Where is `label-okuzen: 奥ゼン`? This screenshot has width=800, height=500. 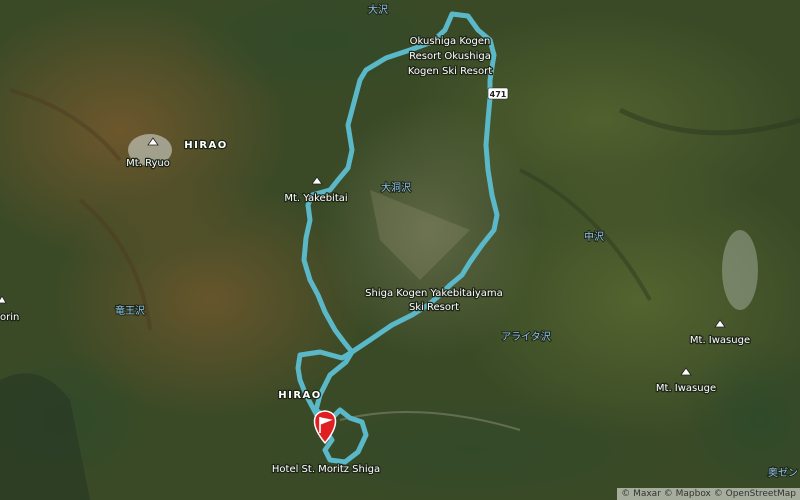
label-okuzen: 奥ゼン is located at coordinates (783, 472).